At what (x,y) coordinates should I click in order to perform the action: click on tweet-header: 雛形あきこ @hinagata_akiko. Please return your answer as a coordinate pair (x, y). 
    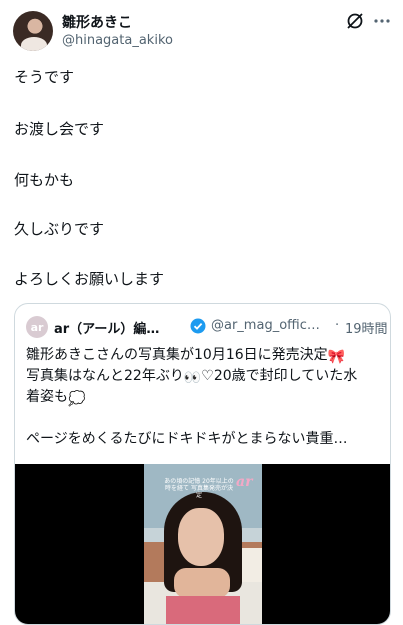
    Looking at the image, I should click on (201, 28).